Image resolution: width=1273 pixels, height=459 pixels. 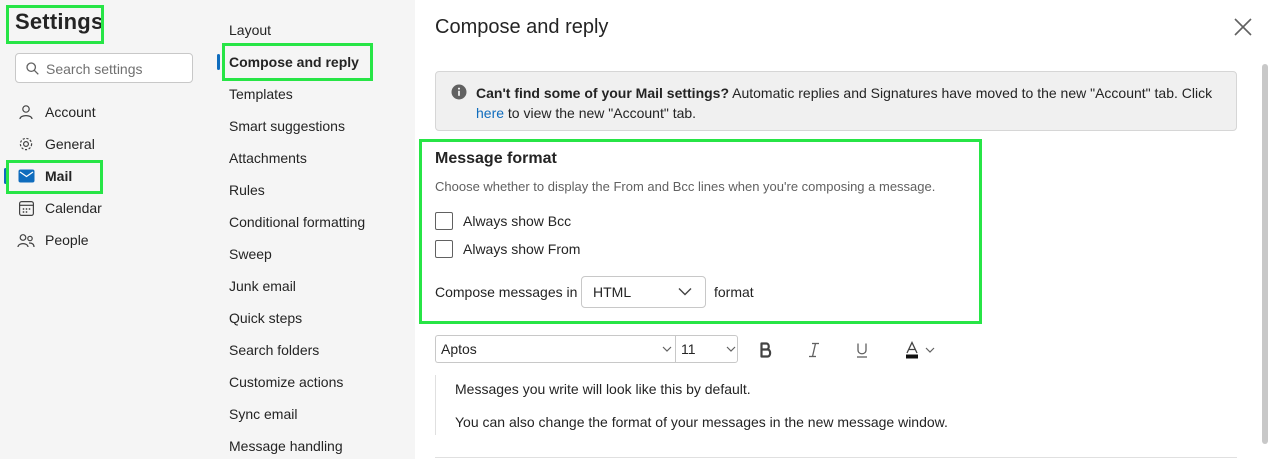 I want to click on nav-mail-label: Mail, so click(x=59, y=176).